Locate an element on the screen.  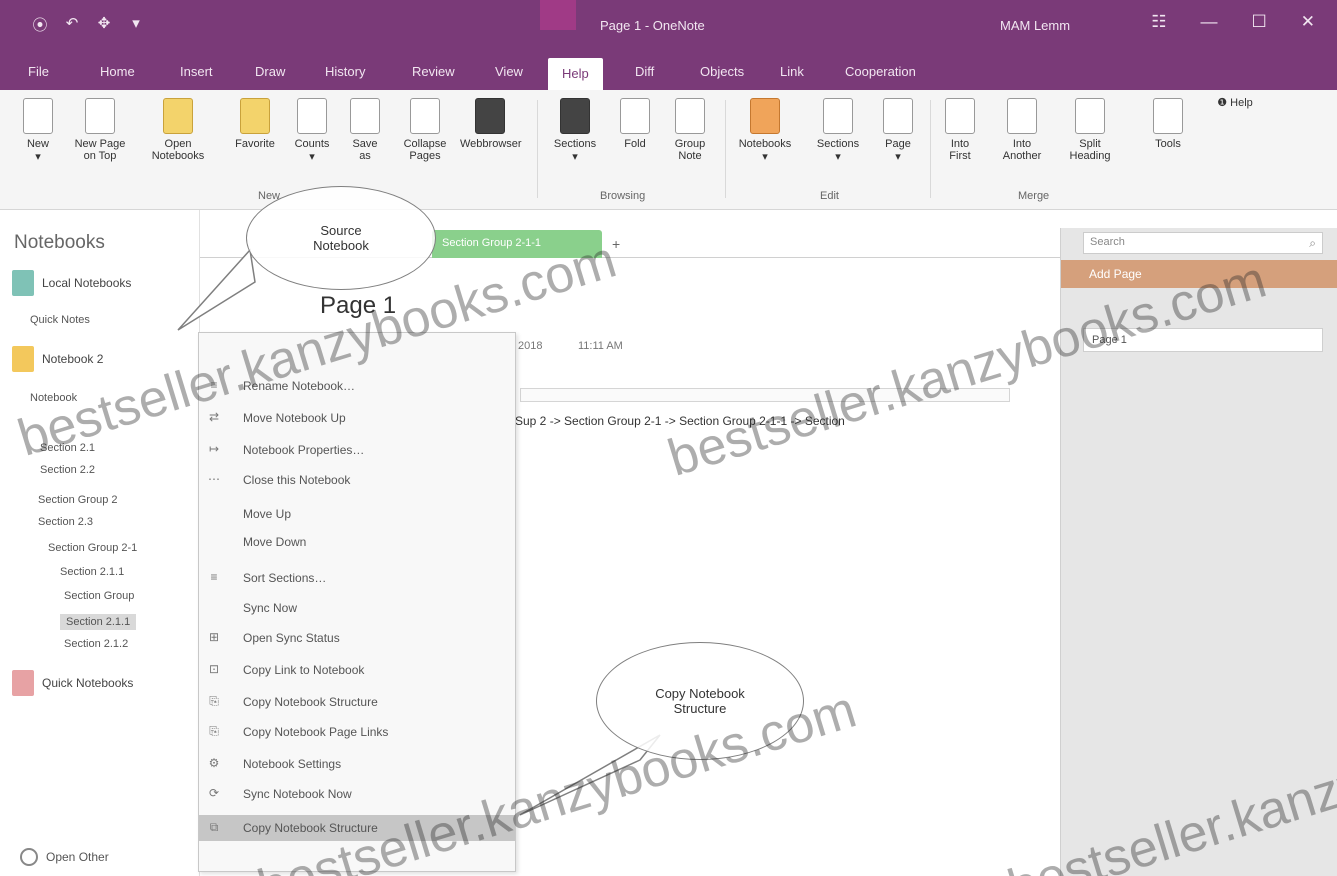
tab-history: History is located at coordinates (345, 71).